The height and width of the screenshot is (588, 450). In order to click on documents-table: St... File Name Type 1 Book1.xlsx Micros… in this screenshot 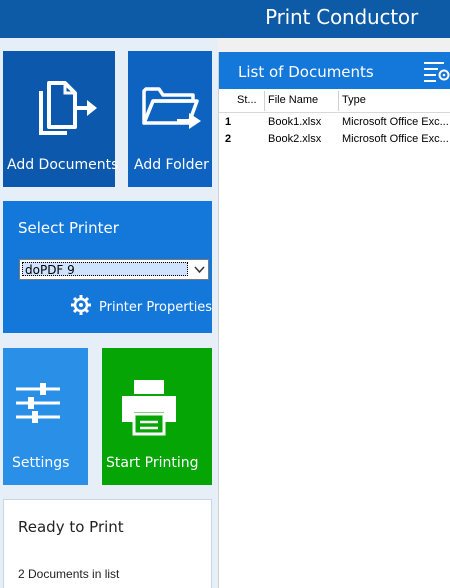, I will do `click(334, 118)`.